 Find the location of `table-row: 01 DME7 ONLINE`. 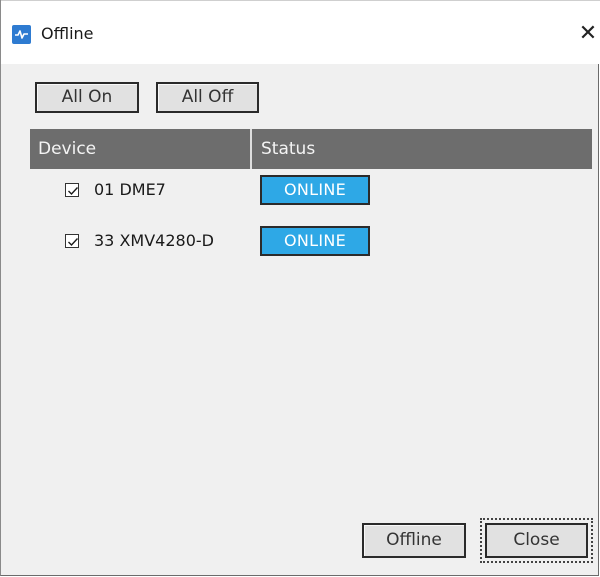

table-row: 01 DME7 ONLINE is located at coordinates (311, 191).